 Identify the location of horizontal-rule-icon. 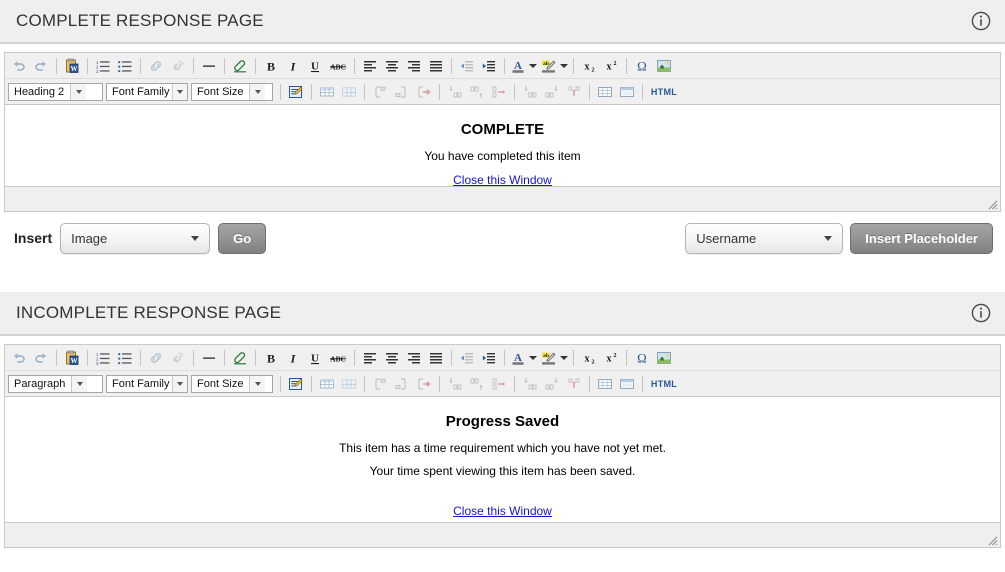
(209, 358).